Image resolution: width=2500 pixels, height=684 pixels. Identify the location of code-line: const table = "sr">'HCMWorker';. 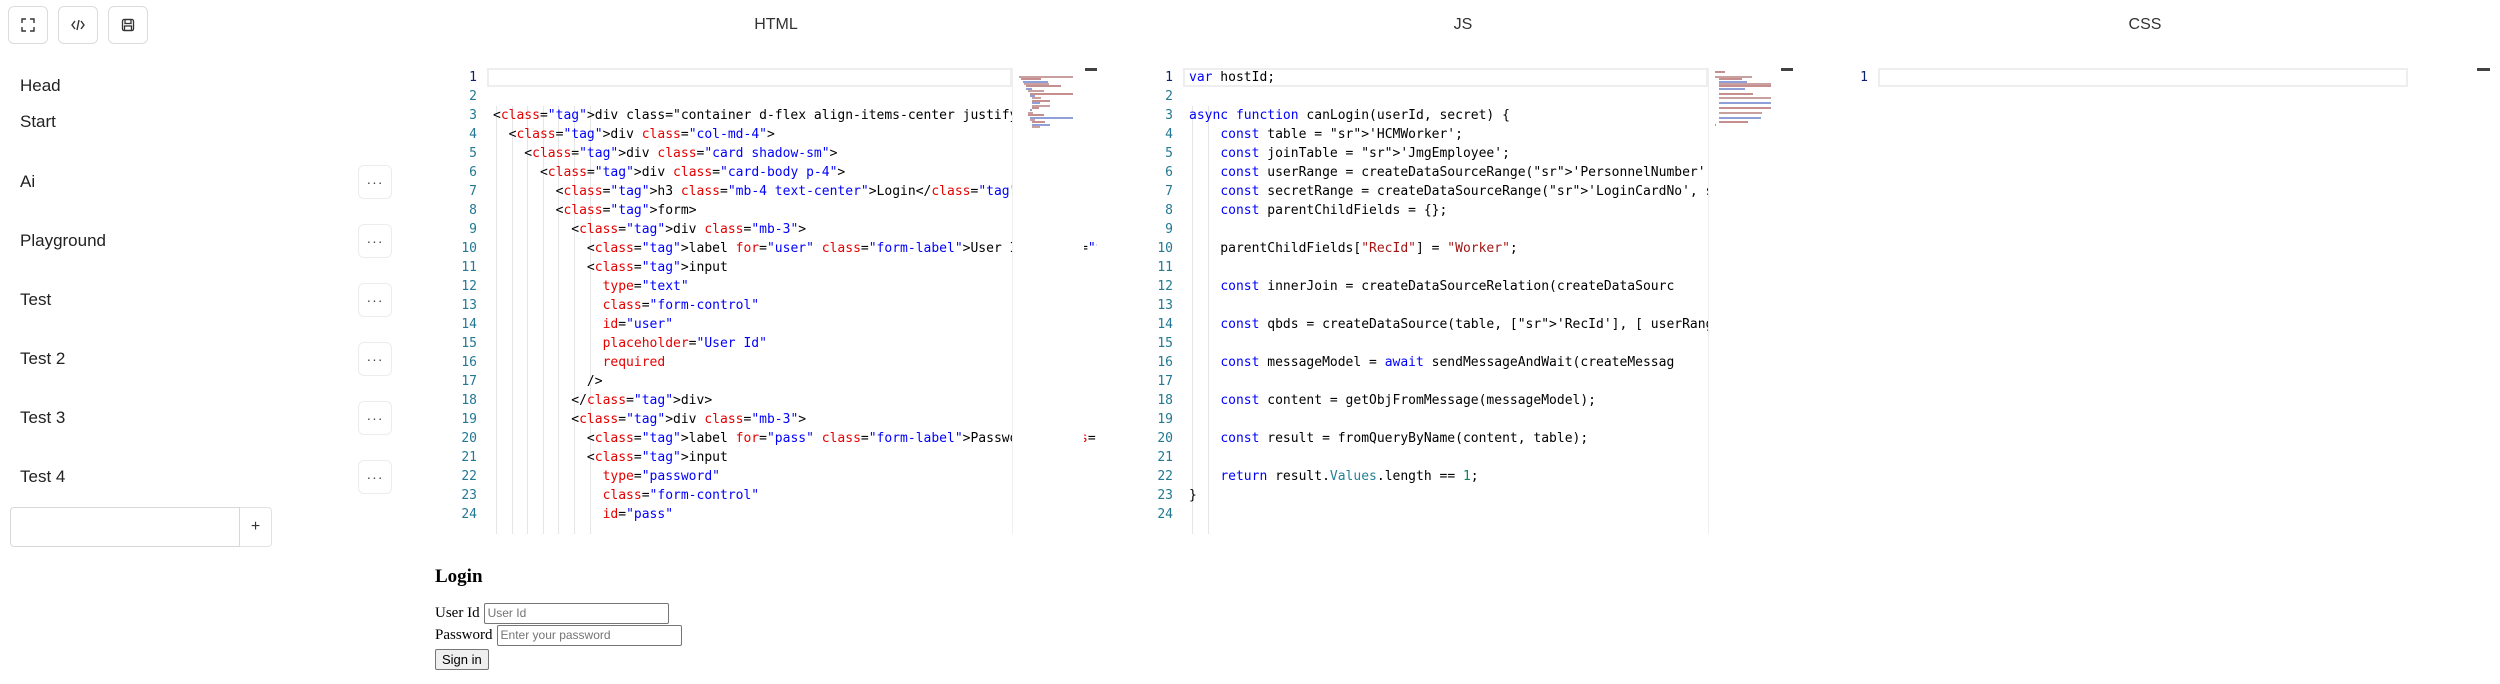
(1491, 134).